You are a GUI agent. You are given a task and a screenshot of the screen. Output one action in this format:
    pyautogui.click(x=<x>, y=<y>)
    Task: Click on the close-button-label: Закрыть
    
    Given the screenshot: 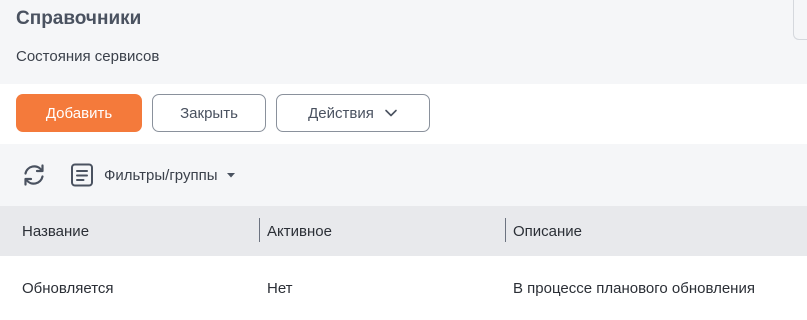 What is the action you would take?
    pyautogui.click(x=209, y=113)
    